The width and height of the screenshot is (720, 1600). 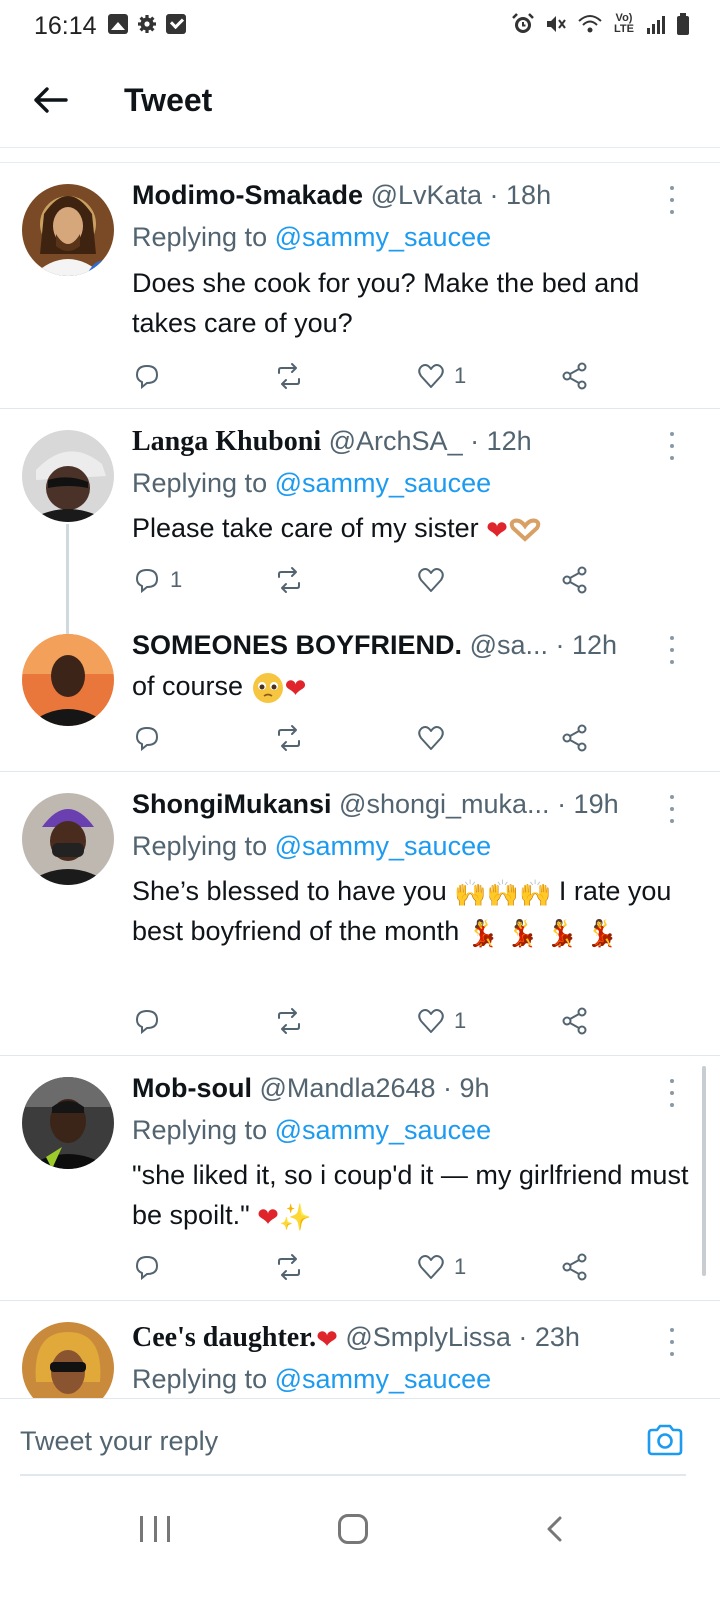 What do you see at coordinates (50, 100) in the screenshot?
I see `back-arrow-icon` at bounding box center [50, 100].